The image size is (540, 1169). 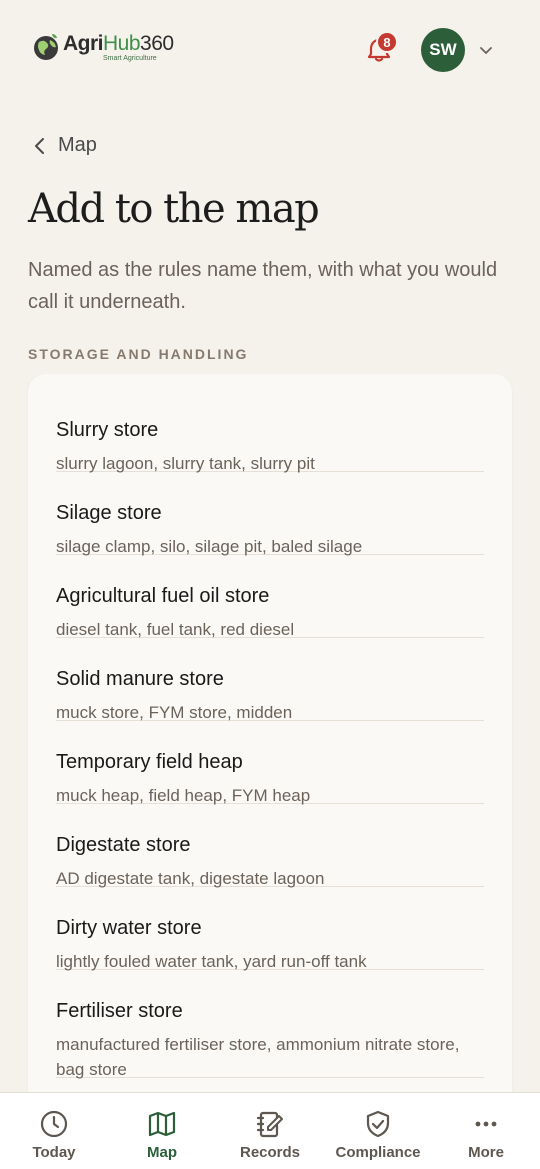 I want to click on tab-label: Today, so click(x=54, y=1152).